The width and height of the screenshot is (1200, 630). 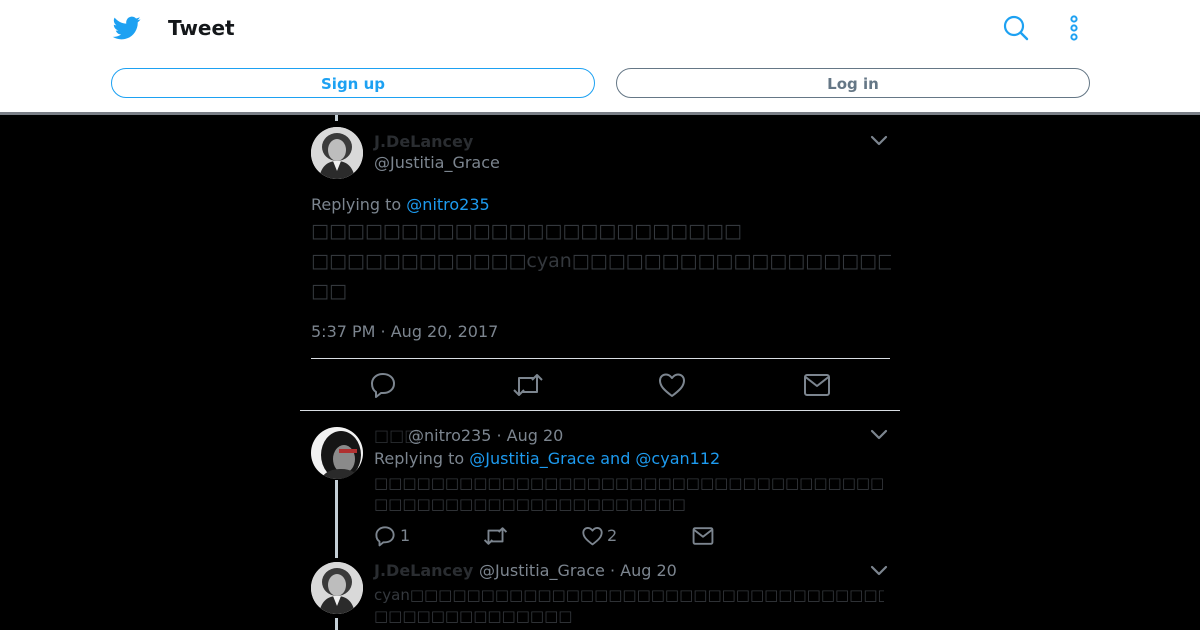 What do you see at coordinates (853, 83) in the screenshot?
I see `login-button: Log in` at bounding box center [853, 83].